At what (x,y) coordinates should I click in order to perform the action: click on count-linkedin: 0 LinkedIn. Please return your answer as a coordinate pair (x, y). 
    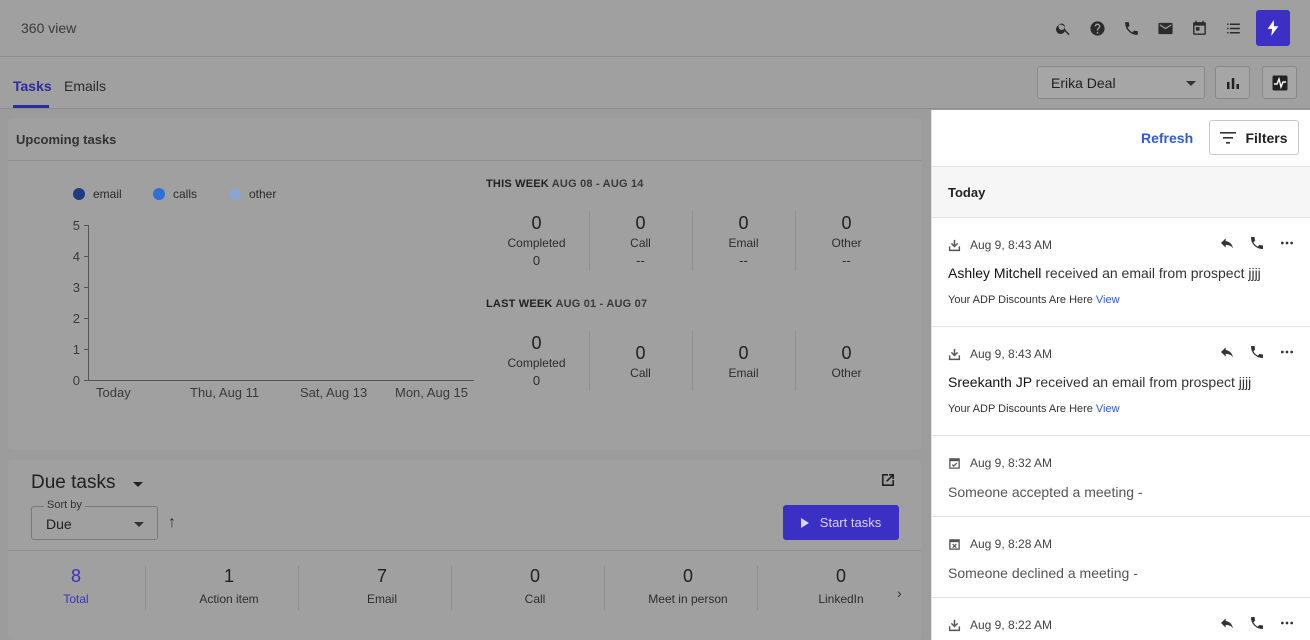
    Looking at the image, I should click on (841, 586).